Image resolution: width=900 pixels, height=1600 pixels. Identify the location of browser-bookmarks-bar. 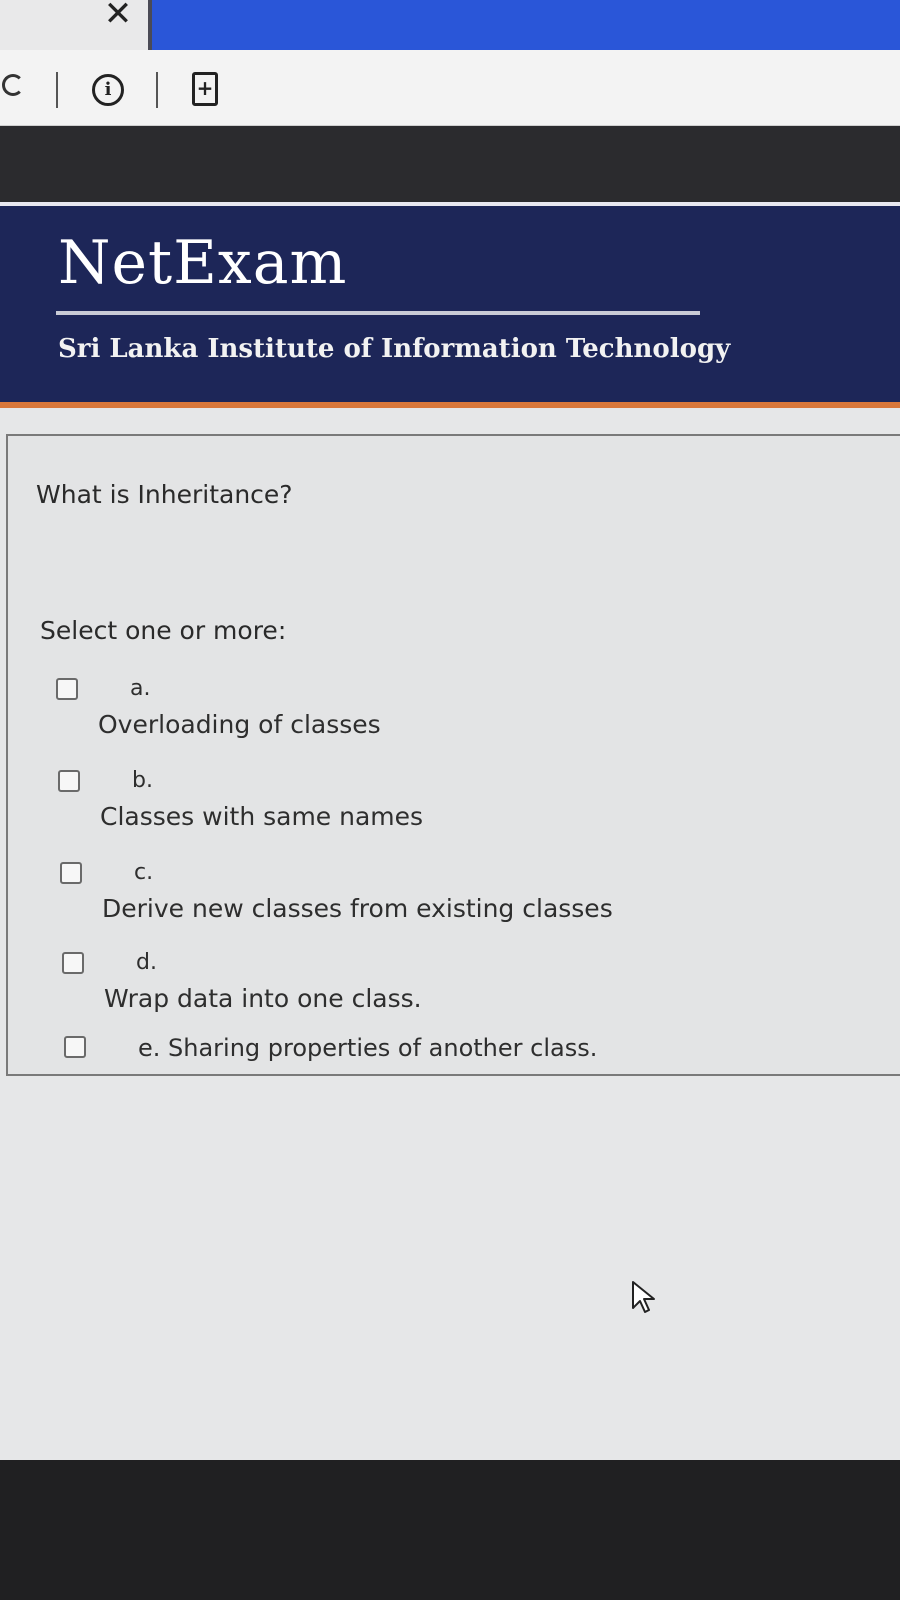
(450, 164).